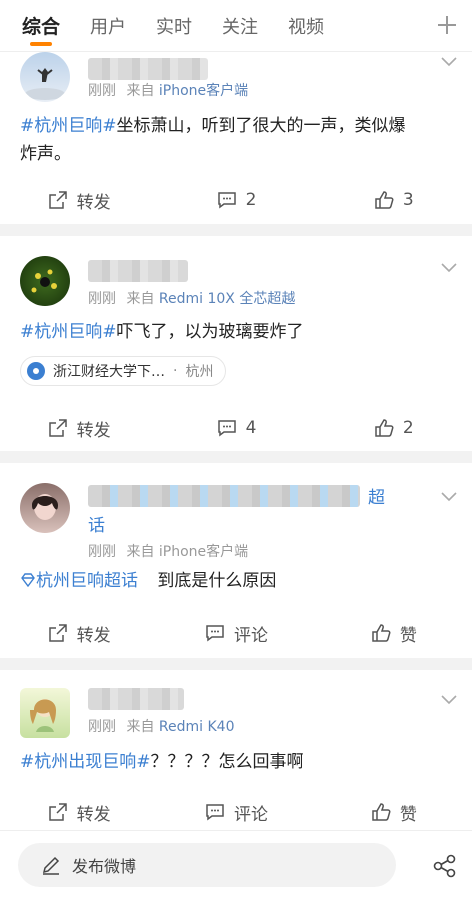  What do you see at coordinates (261, 126) in the screenshot?
I see `post-text-line1: 坐标萧山，听到了很大的一声，类似爆` at bounding box center [261, 126].